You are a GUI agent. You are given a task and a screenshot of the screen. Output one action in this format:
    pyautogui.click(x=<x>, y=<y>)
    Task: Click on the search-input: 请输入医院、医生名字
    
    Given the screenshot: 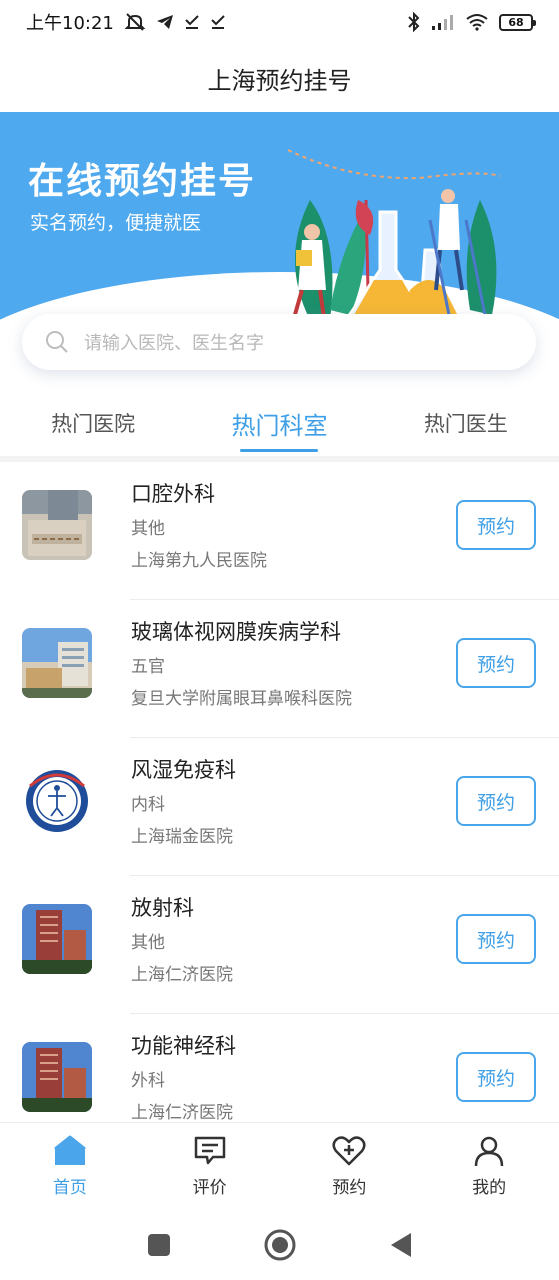 What is the action you would take?
    pyautogui.click(x=279, y=342)
    